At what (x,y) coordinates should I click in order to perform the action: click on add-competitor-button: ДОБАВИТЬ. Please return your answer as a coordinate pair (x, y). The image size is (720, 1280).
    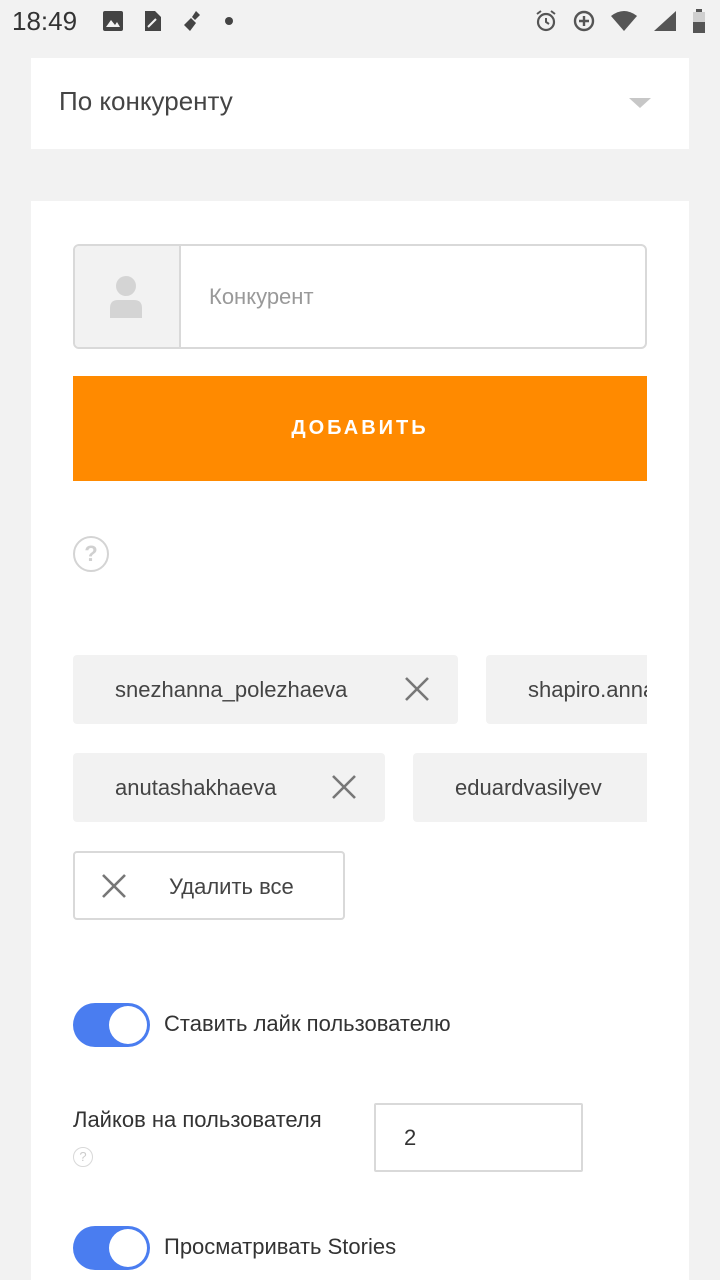
    Looking at the image, I should click on (360, 428).